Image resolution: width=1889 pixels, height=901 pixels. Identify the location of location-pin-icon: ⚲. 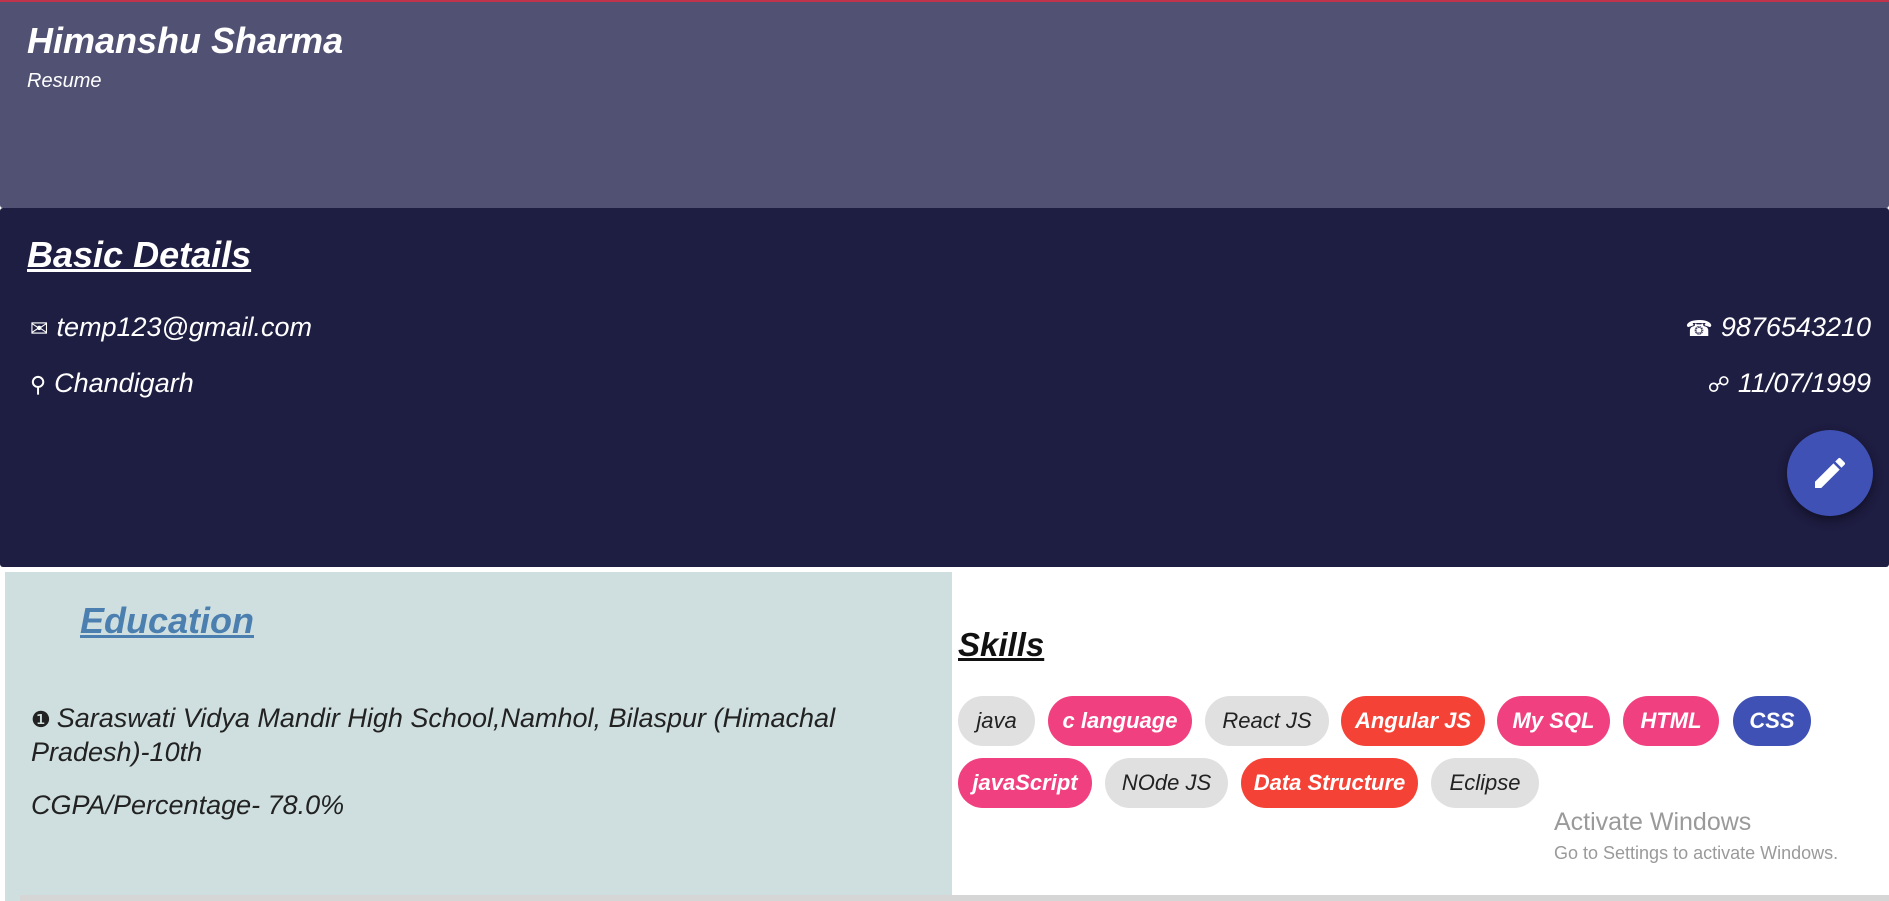
(38, 384).